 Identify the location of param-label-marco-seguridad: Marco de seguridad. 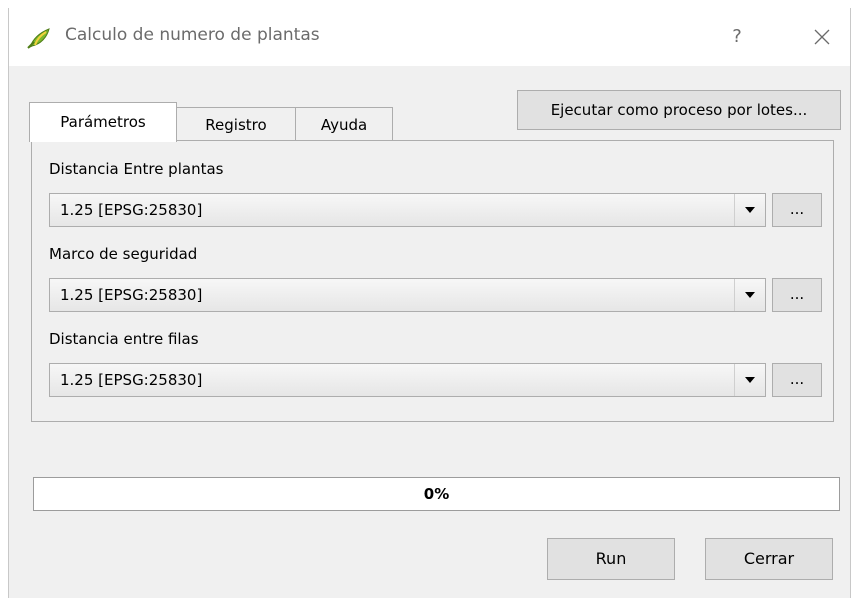
(123, 254).